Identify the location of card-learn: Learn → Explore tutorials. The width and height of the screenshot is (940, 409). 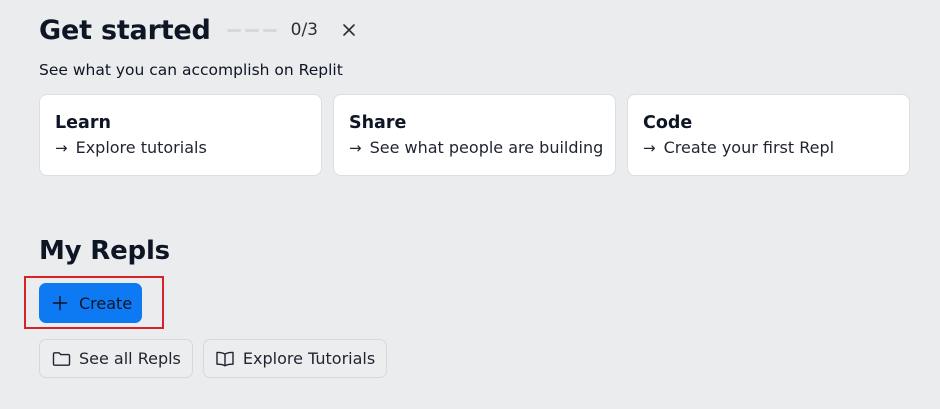
(180, 135).